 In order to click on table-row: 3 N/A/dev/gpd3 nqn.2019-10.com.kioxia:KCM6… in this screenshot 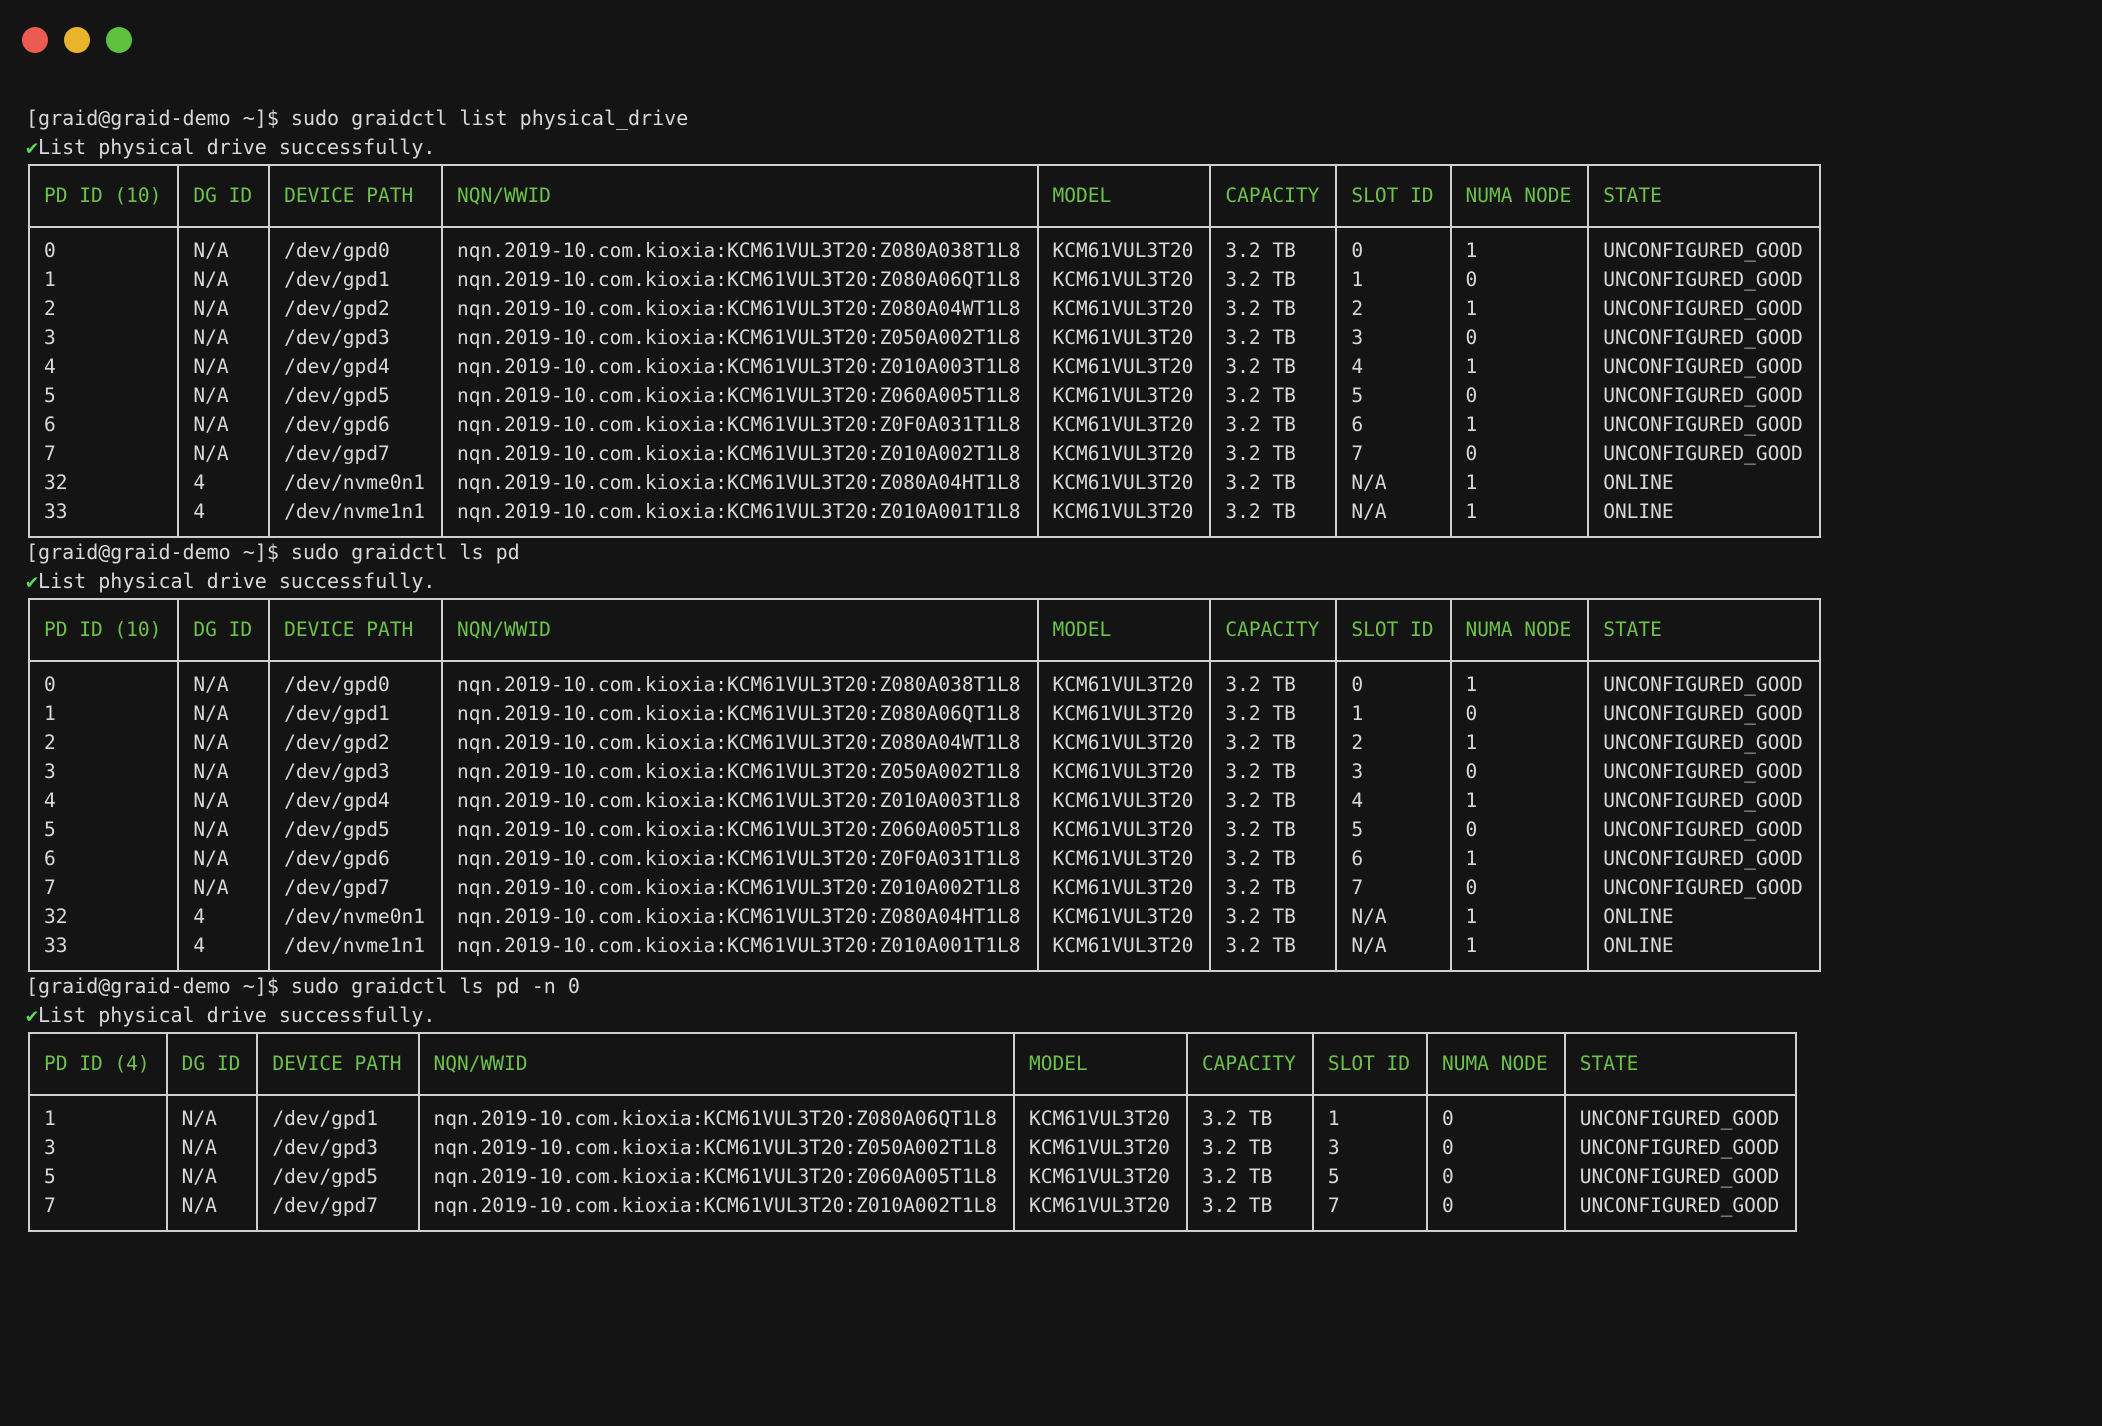, I will do `click(924, 337)`.